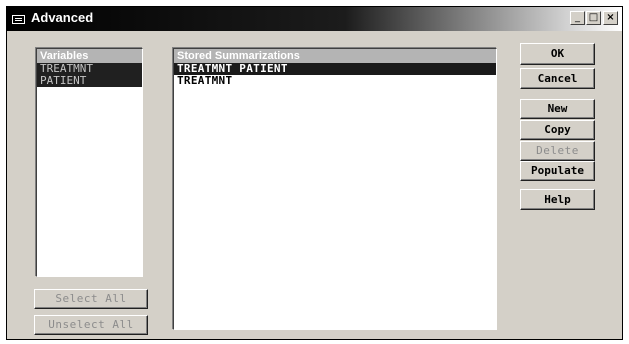  What do you see at coordinates (89, 56) in the screenshot?
I see `variables-header: Variables` at bounding box center [89, 56].